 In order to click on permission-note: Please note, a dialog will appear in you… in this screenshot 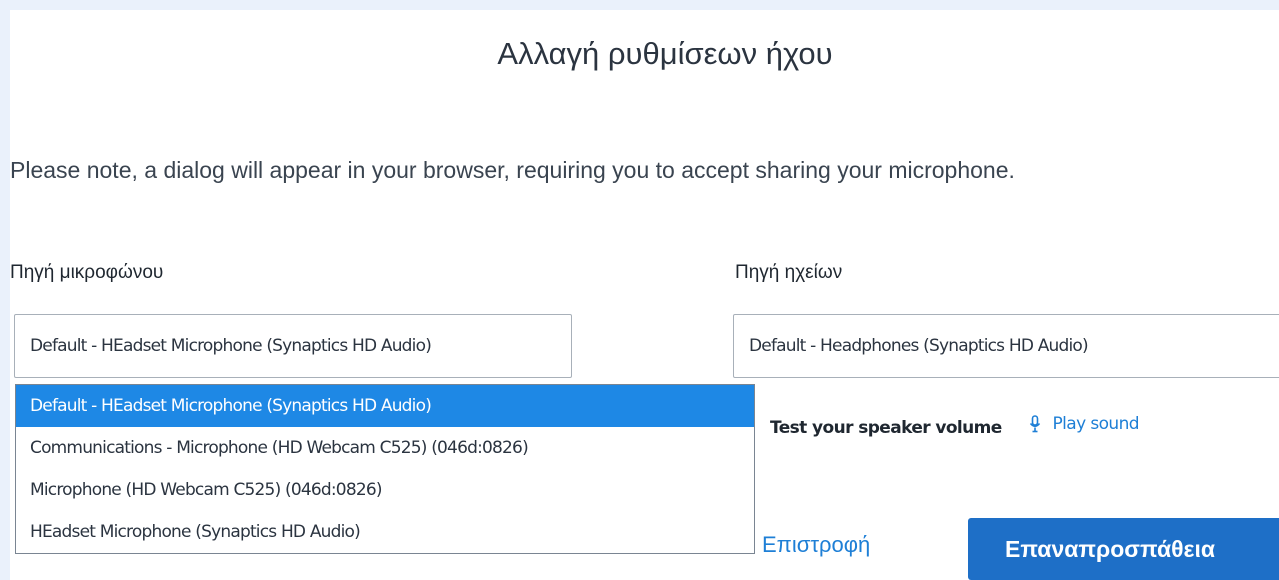, I will do `click(512, 170)`.